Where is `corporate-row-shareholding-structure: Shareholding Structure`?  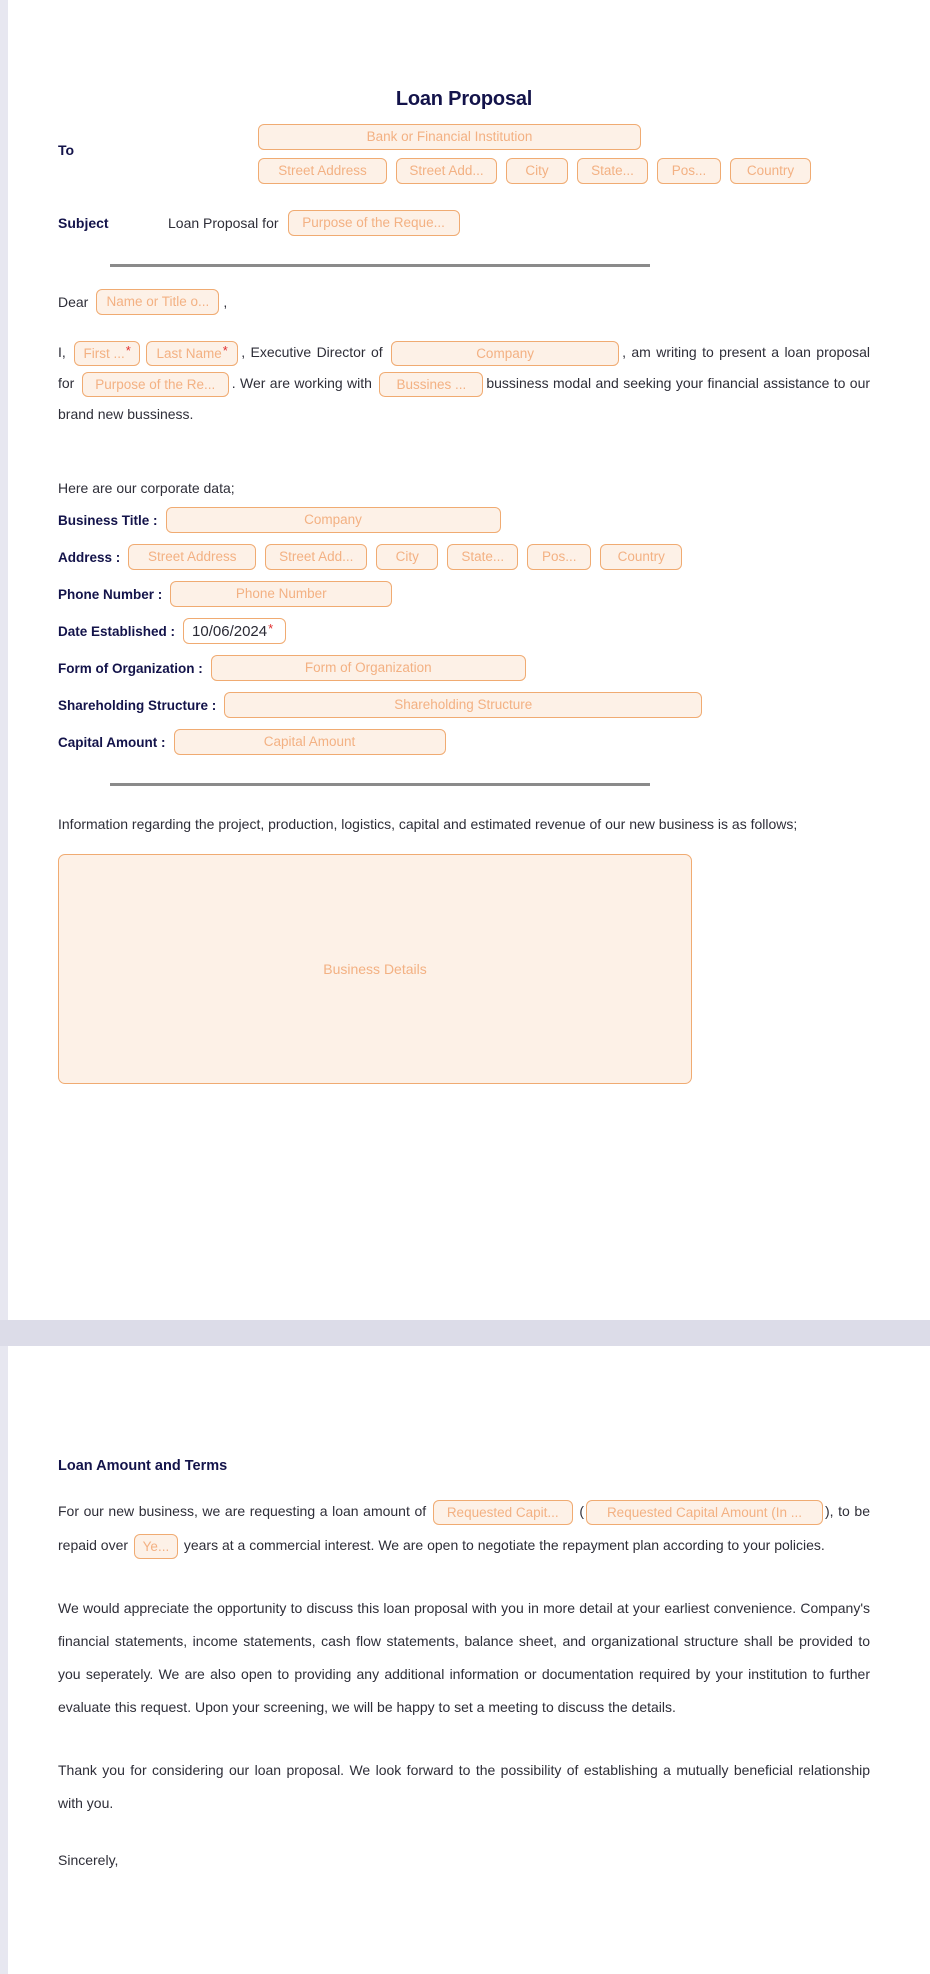 corporate-row-shareholding-structure: Shareholding Structure is located at coordinates (464, 705).